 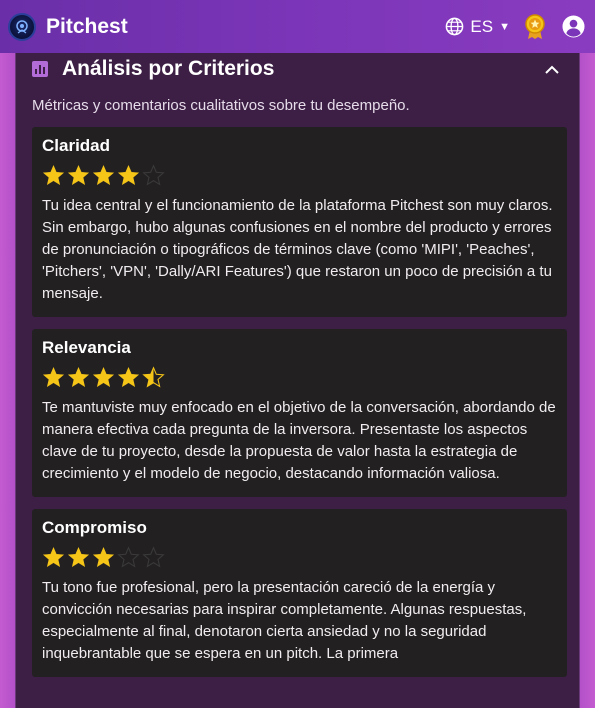 What do you see at coordinates (87, 27) in the screenshot?
I see `brand-name: Pitchest` at bounding box center [87, 27].